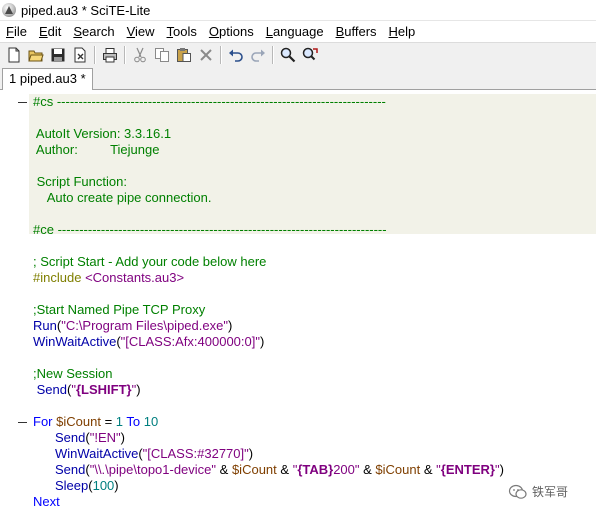  What do you see at coordinates (80, 55) in the screenshot?
I see `close-file-icon` at bounding box center [80, 55].